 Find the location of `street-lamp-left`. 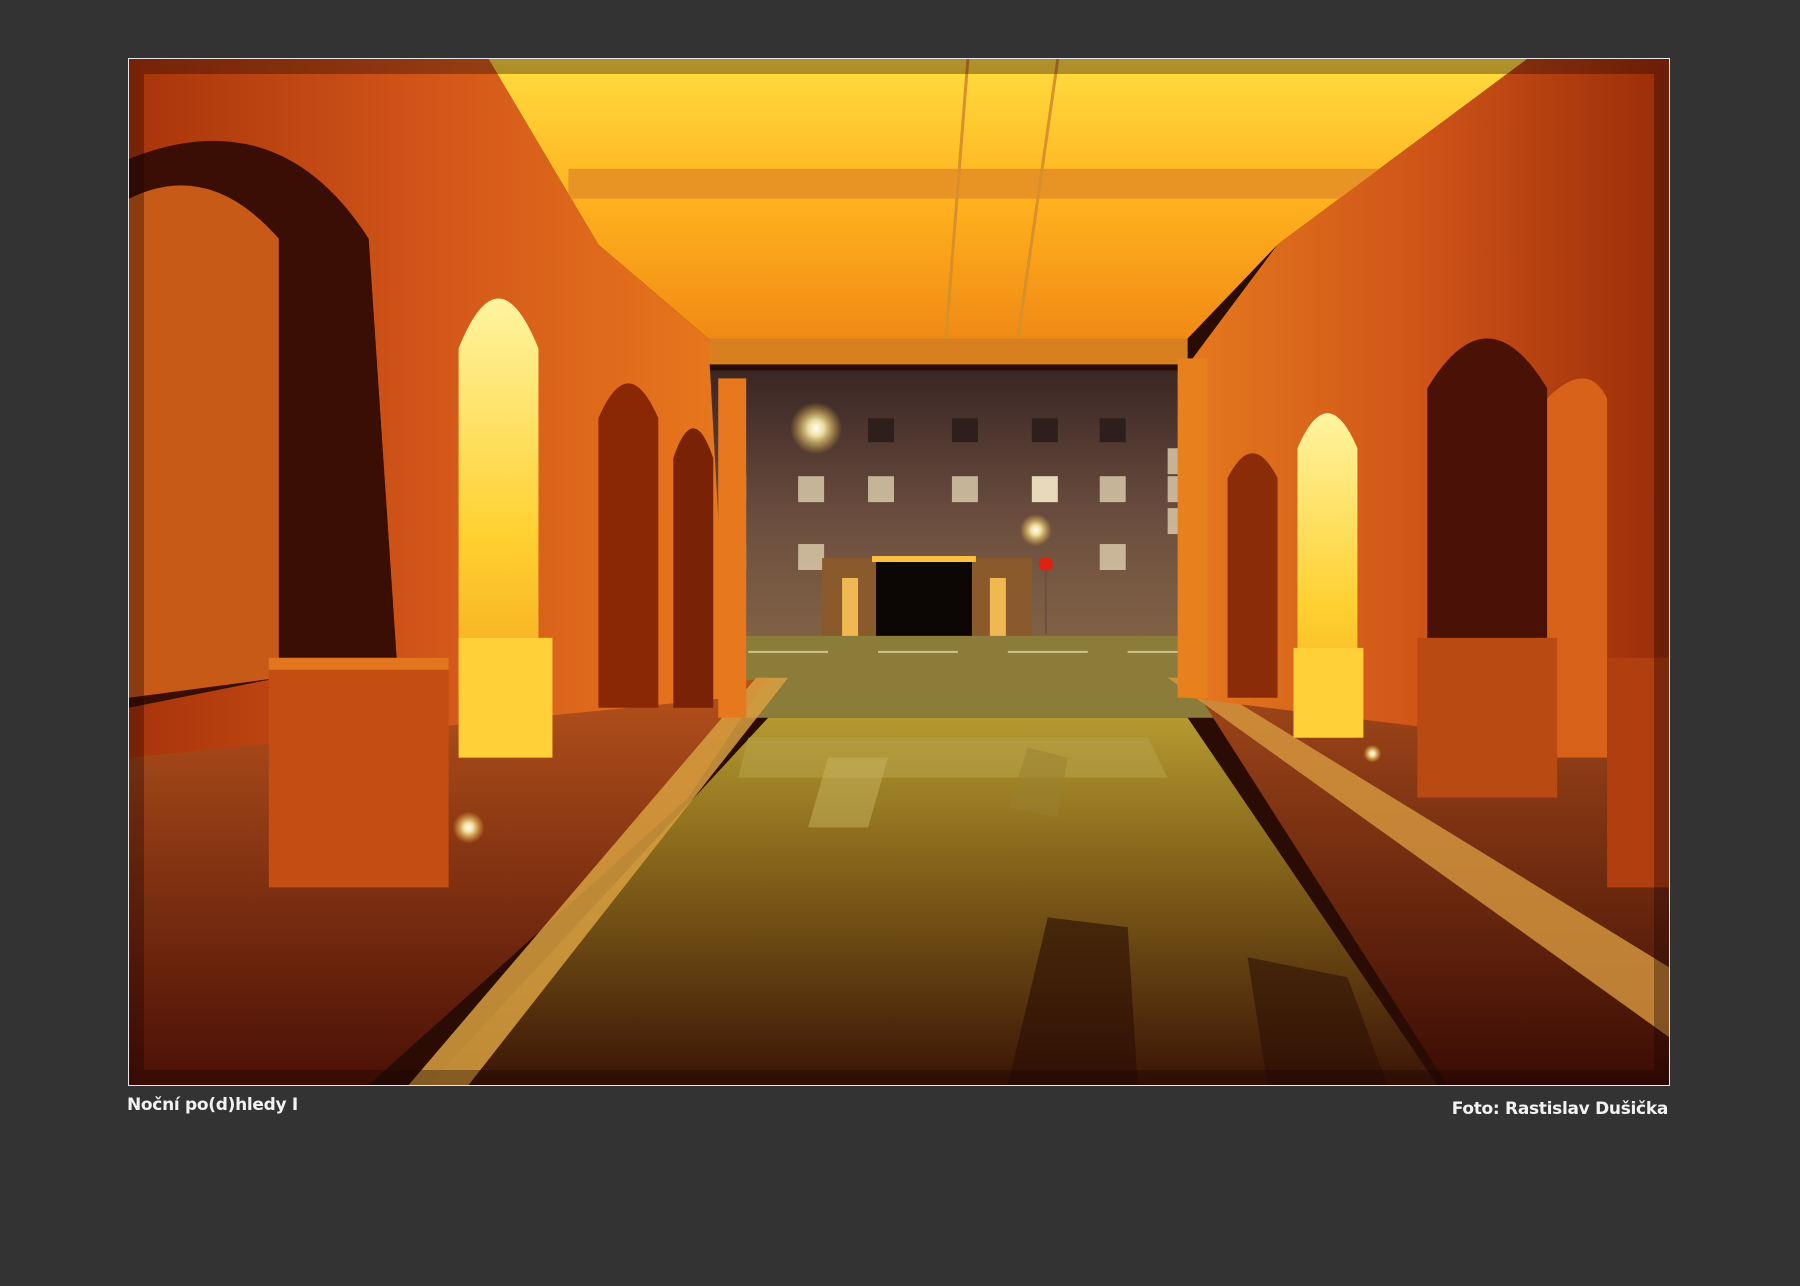

street-lamp-left is located at coordinates (816, 428).